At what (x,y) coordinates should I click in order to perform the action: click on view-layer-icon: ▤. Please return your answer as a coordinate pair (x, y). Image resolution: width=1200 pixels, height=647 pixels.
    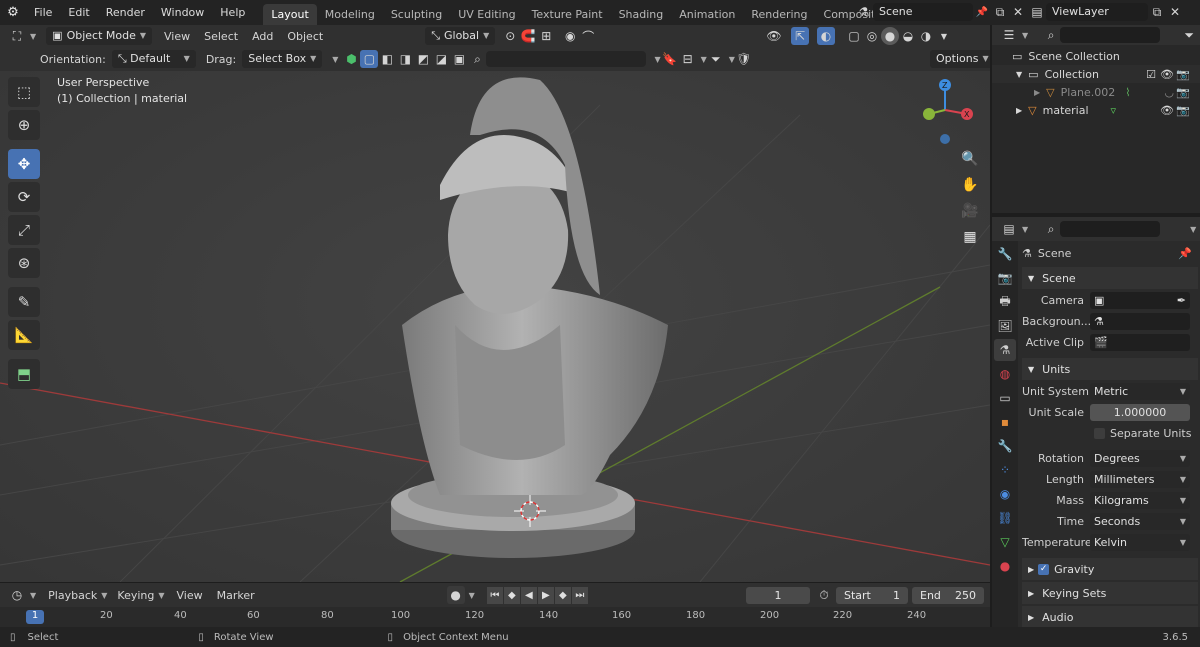
    Looking at the image, I should click on (1037, 12).